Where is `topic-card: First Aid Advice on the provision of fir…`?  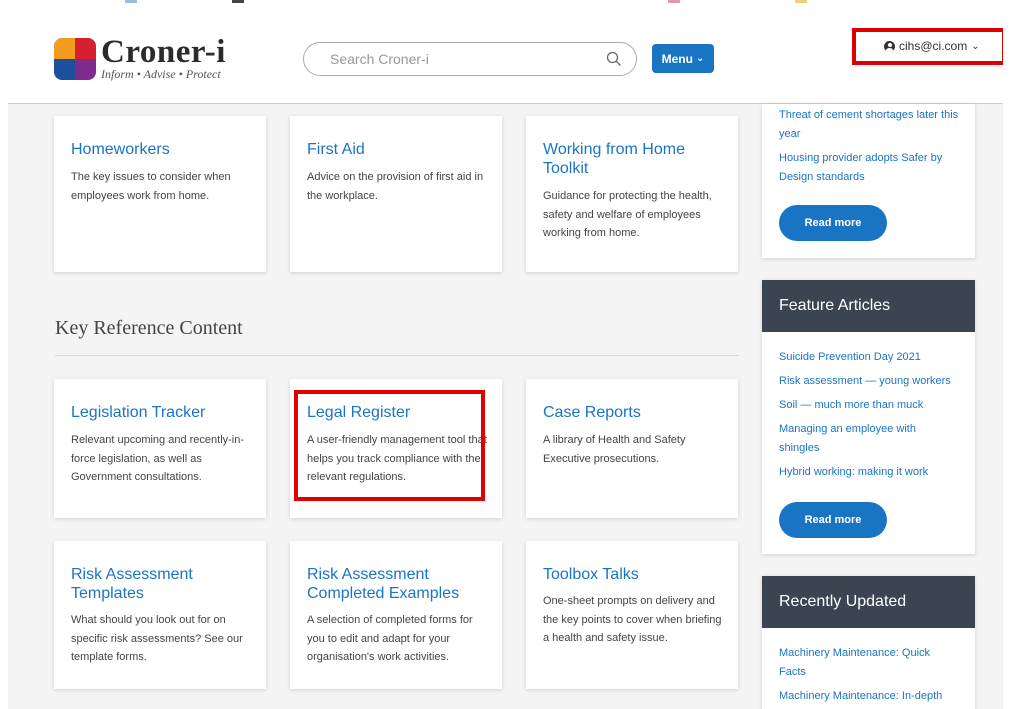 topic-card: First Aid Advice on the provision of fir… is located at coordinates (396, 194).